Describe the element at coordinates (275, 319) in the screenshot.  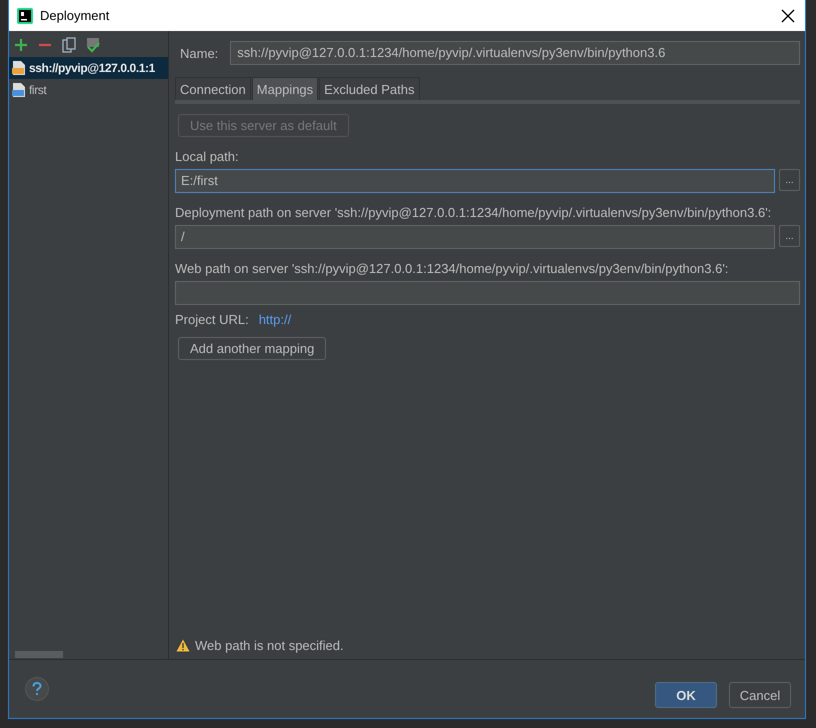
I see `project-url-link: http://` at that location.